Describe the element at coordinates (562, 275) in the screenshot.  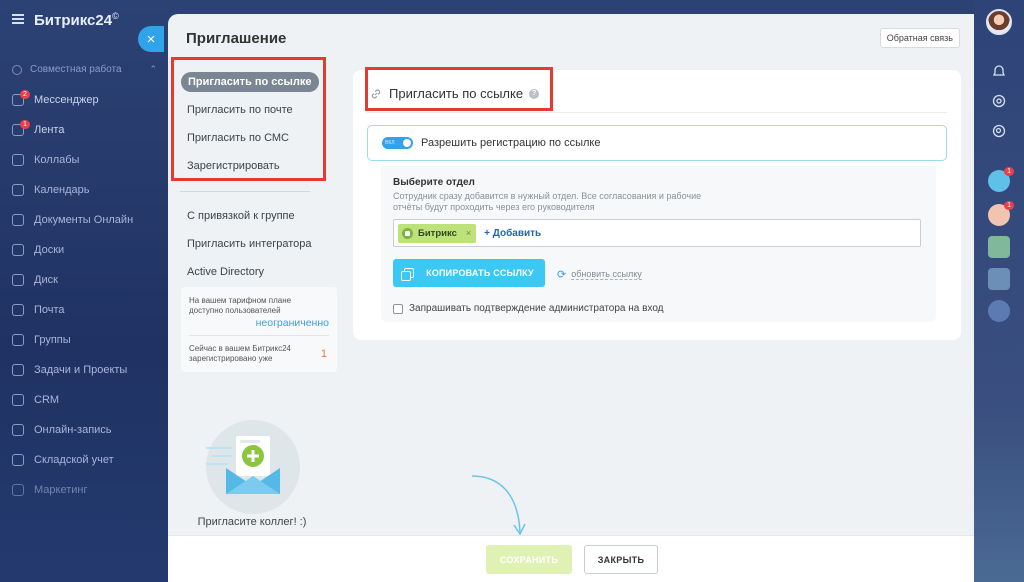
I see `refresh-icon: ⟳` at that location.